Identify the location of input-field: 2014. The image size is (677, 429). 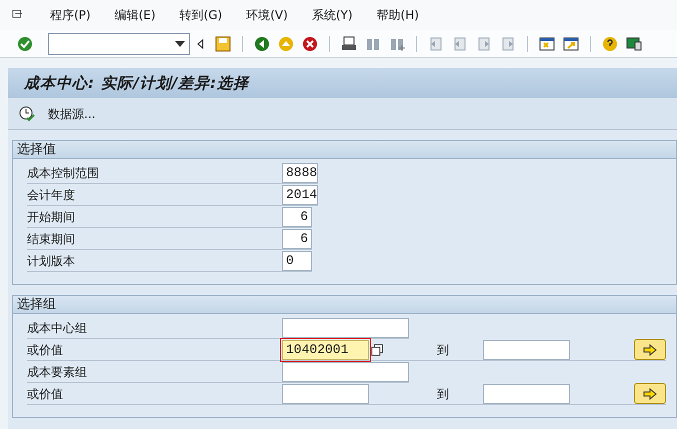
(300, 194).